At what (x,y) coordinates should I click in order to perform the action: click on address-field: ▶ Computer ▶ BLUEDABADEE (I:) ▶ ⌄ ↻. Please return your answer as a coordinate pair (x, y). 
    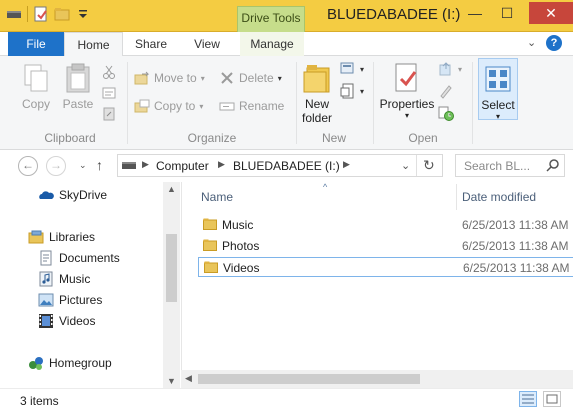
    Looking at the image, I should click on (280, 165).